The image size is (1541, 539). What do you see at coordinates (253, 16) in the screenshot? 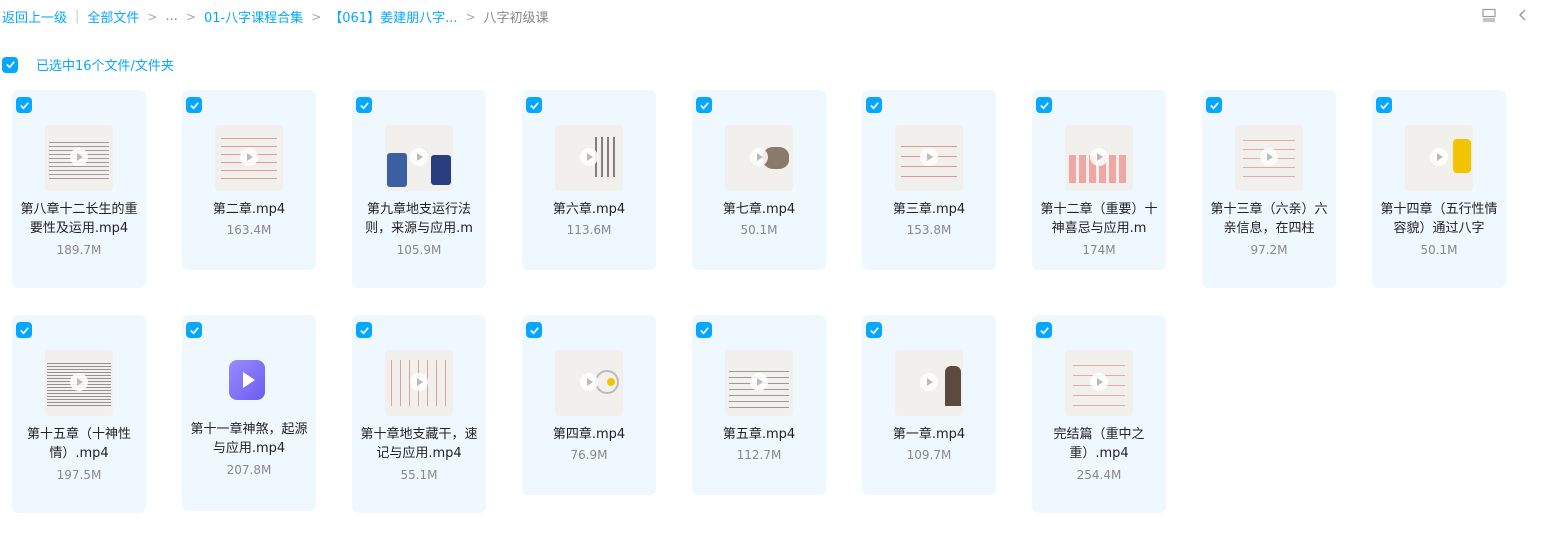
I see `breadcrumb-level1: 01-八字课程合集` at bounding box center [253, 16].